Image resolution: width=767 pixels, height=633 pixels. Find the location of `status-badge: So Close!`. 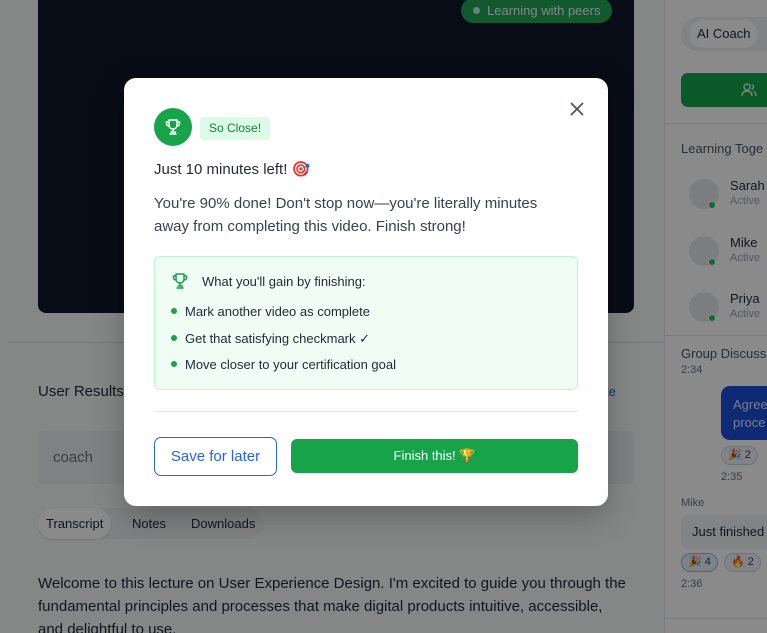

status-badge: So Close! is located at coordinates (235, 128).